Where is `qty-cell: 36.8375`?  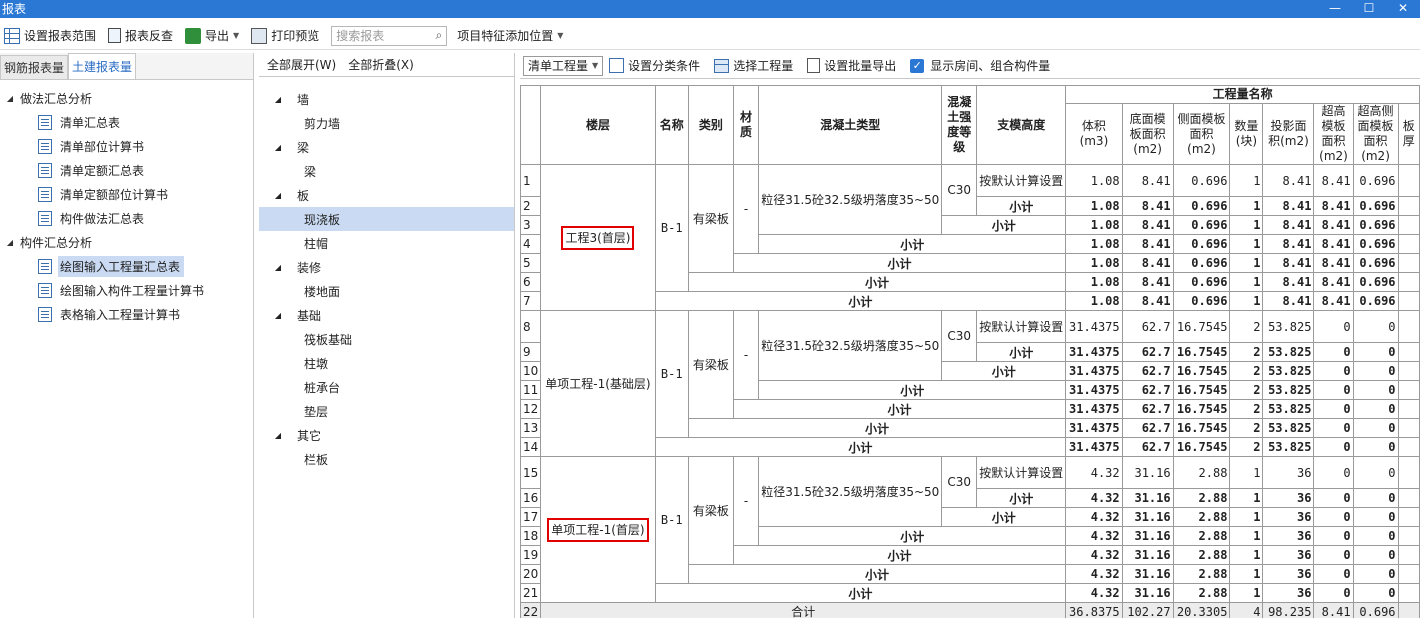
qty-cell: 36.8375 is located at coordinates (1094, 610).